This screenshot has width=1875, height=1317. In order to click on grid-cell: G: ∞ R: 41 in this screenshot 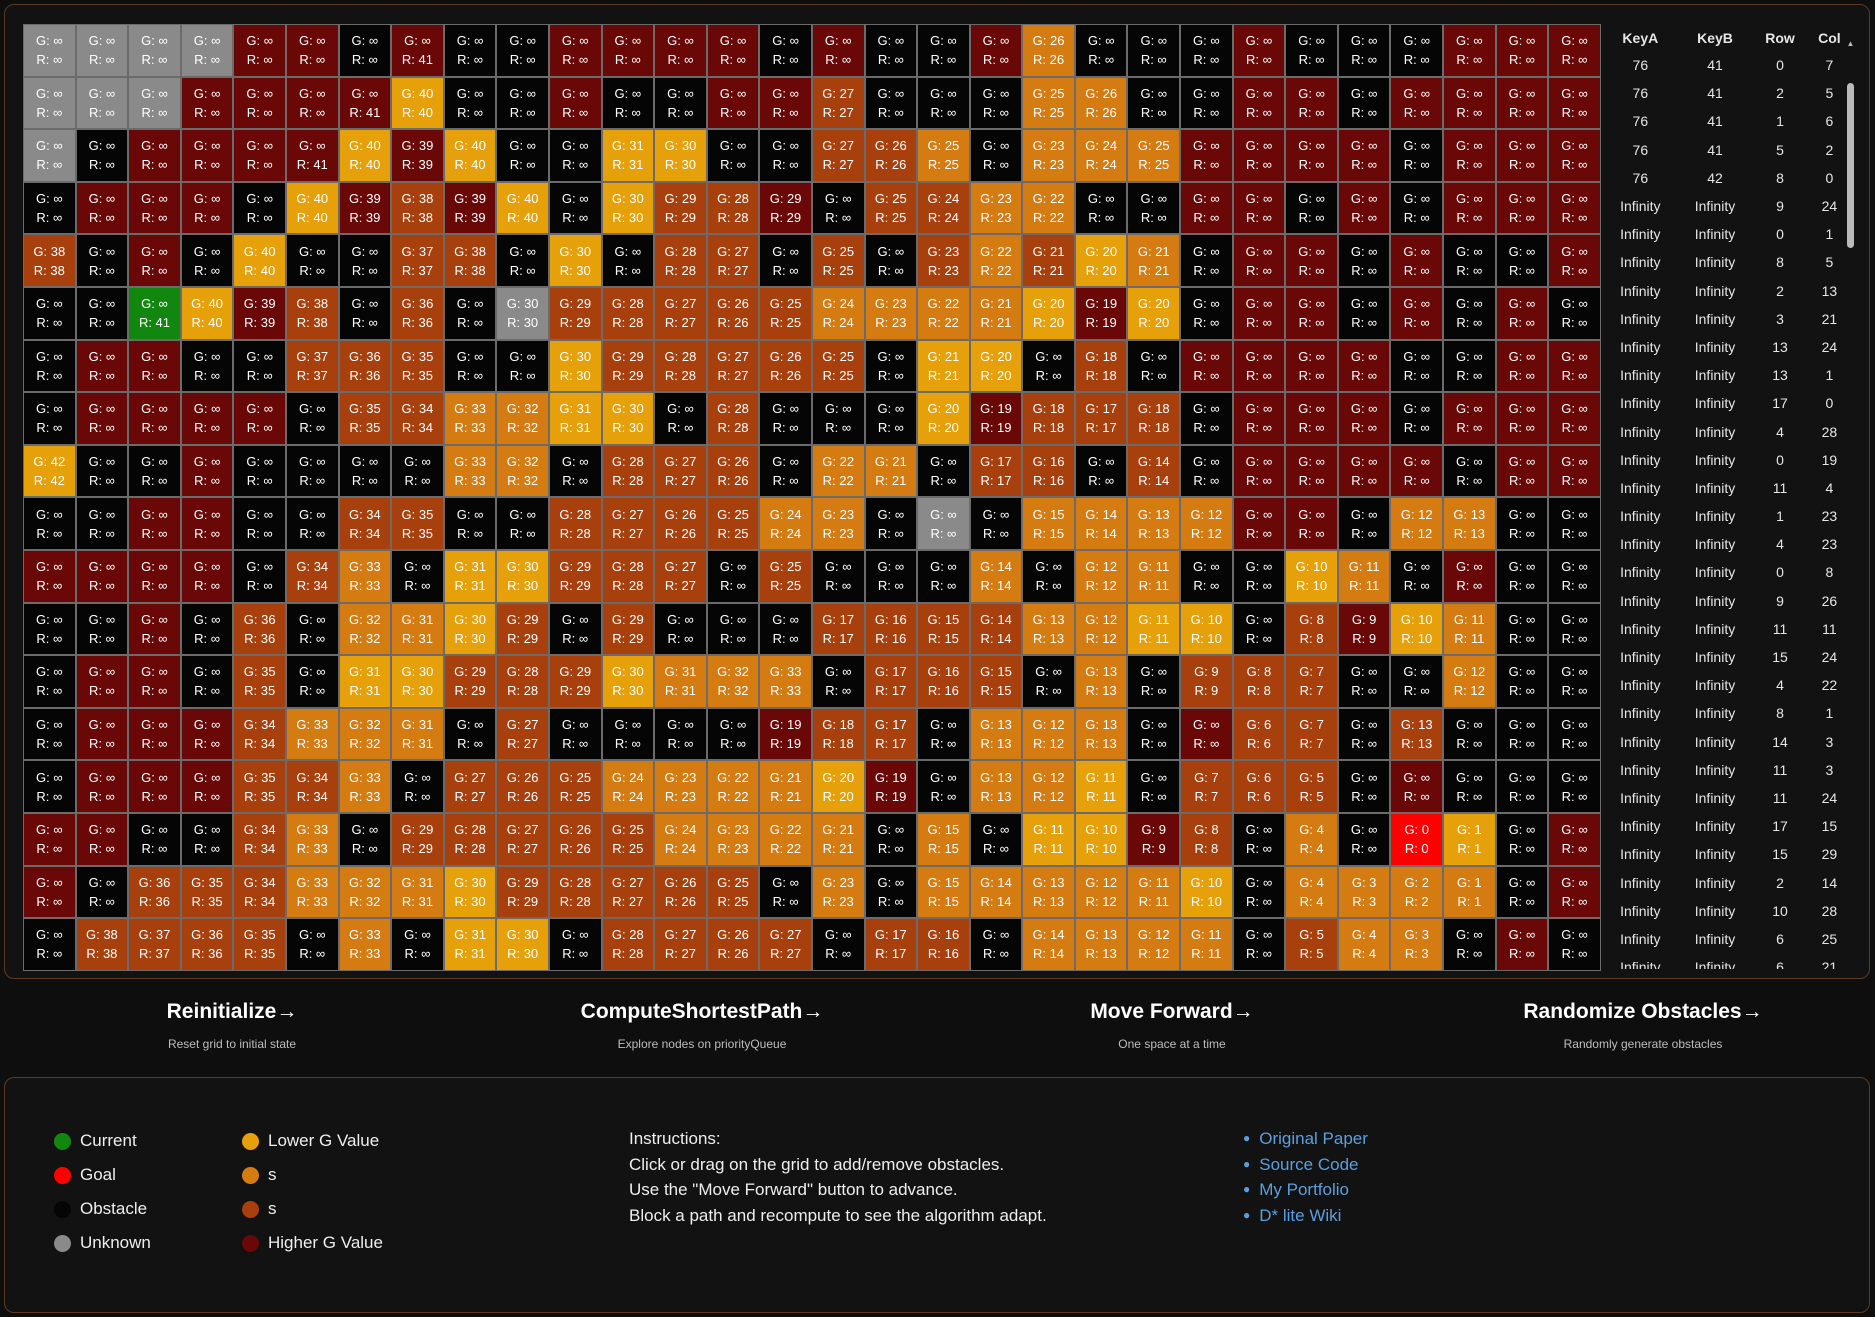, I will do `click(417, 50)`.